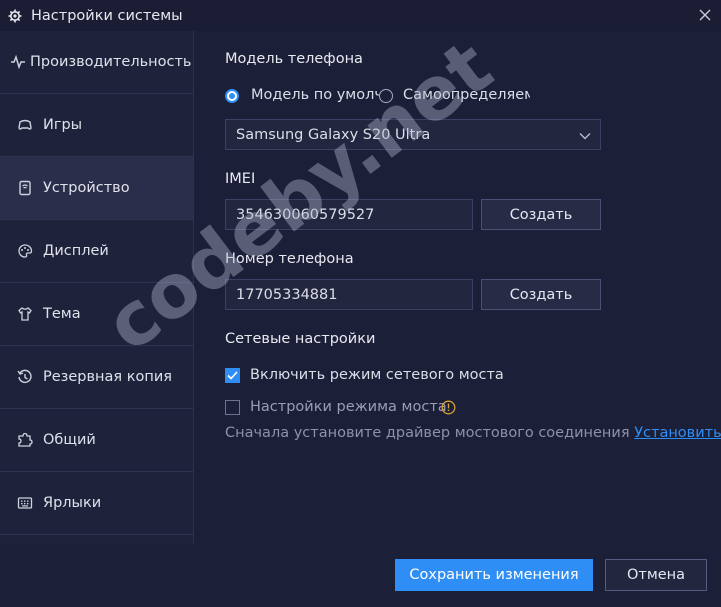 This screenshot has height=607, width=721. What do you see at coordinates (25, 440) in the screenshot?
I see `puzzle-icon` at bounding box center [25, 440].